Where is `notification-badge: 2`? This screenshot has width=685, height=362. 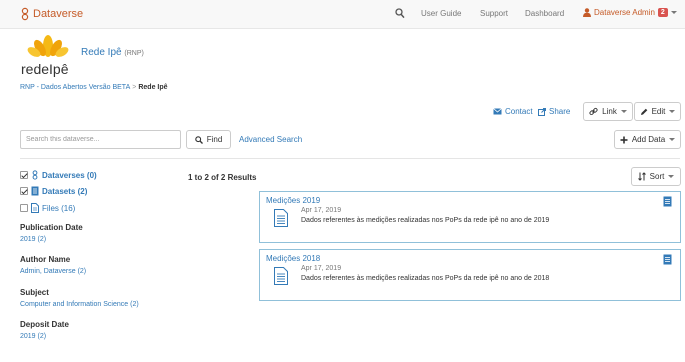
notification-badge: 2 is located at coordinates (662, 12).